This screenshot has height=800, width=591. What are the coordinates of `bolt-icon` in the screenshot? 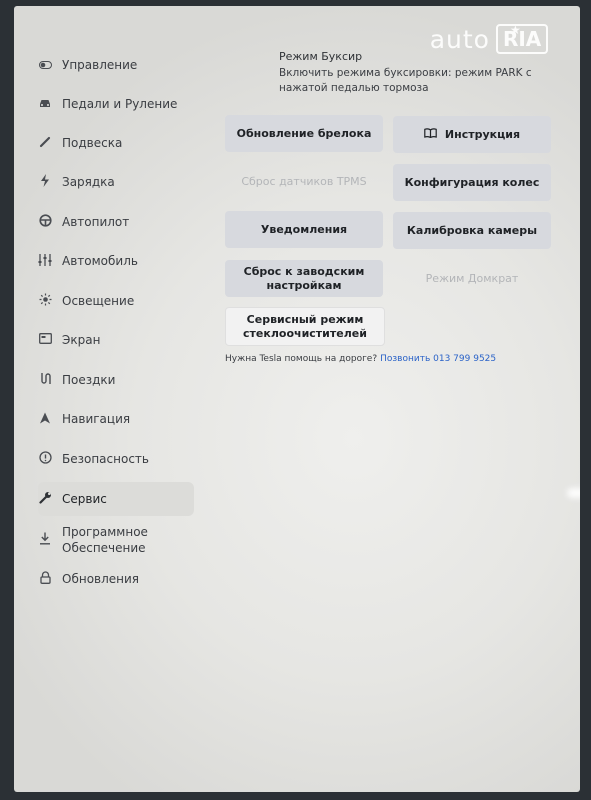 It's located at (45, 182).